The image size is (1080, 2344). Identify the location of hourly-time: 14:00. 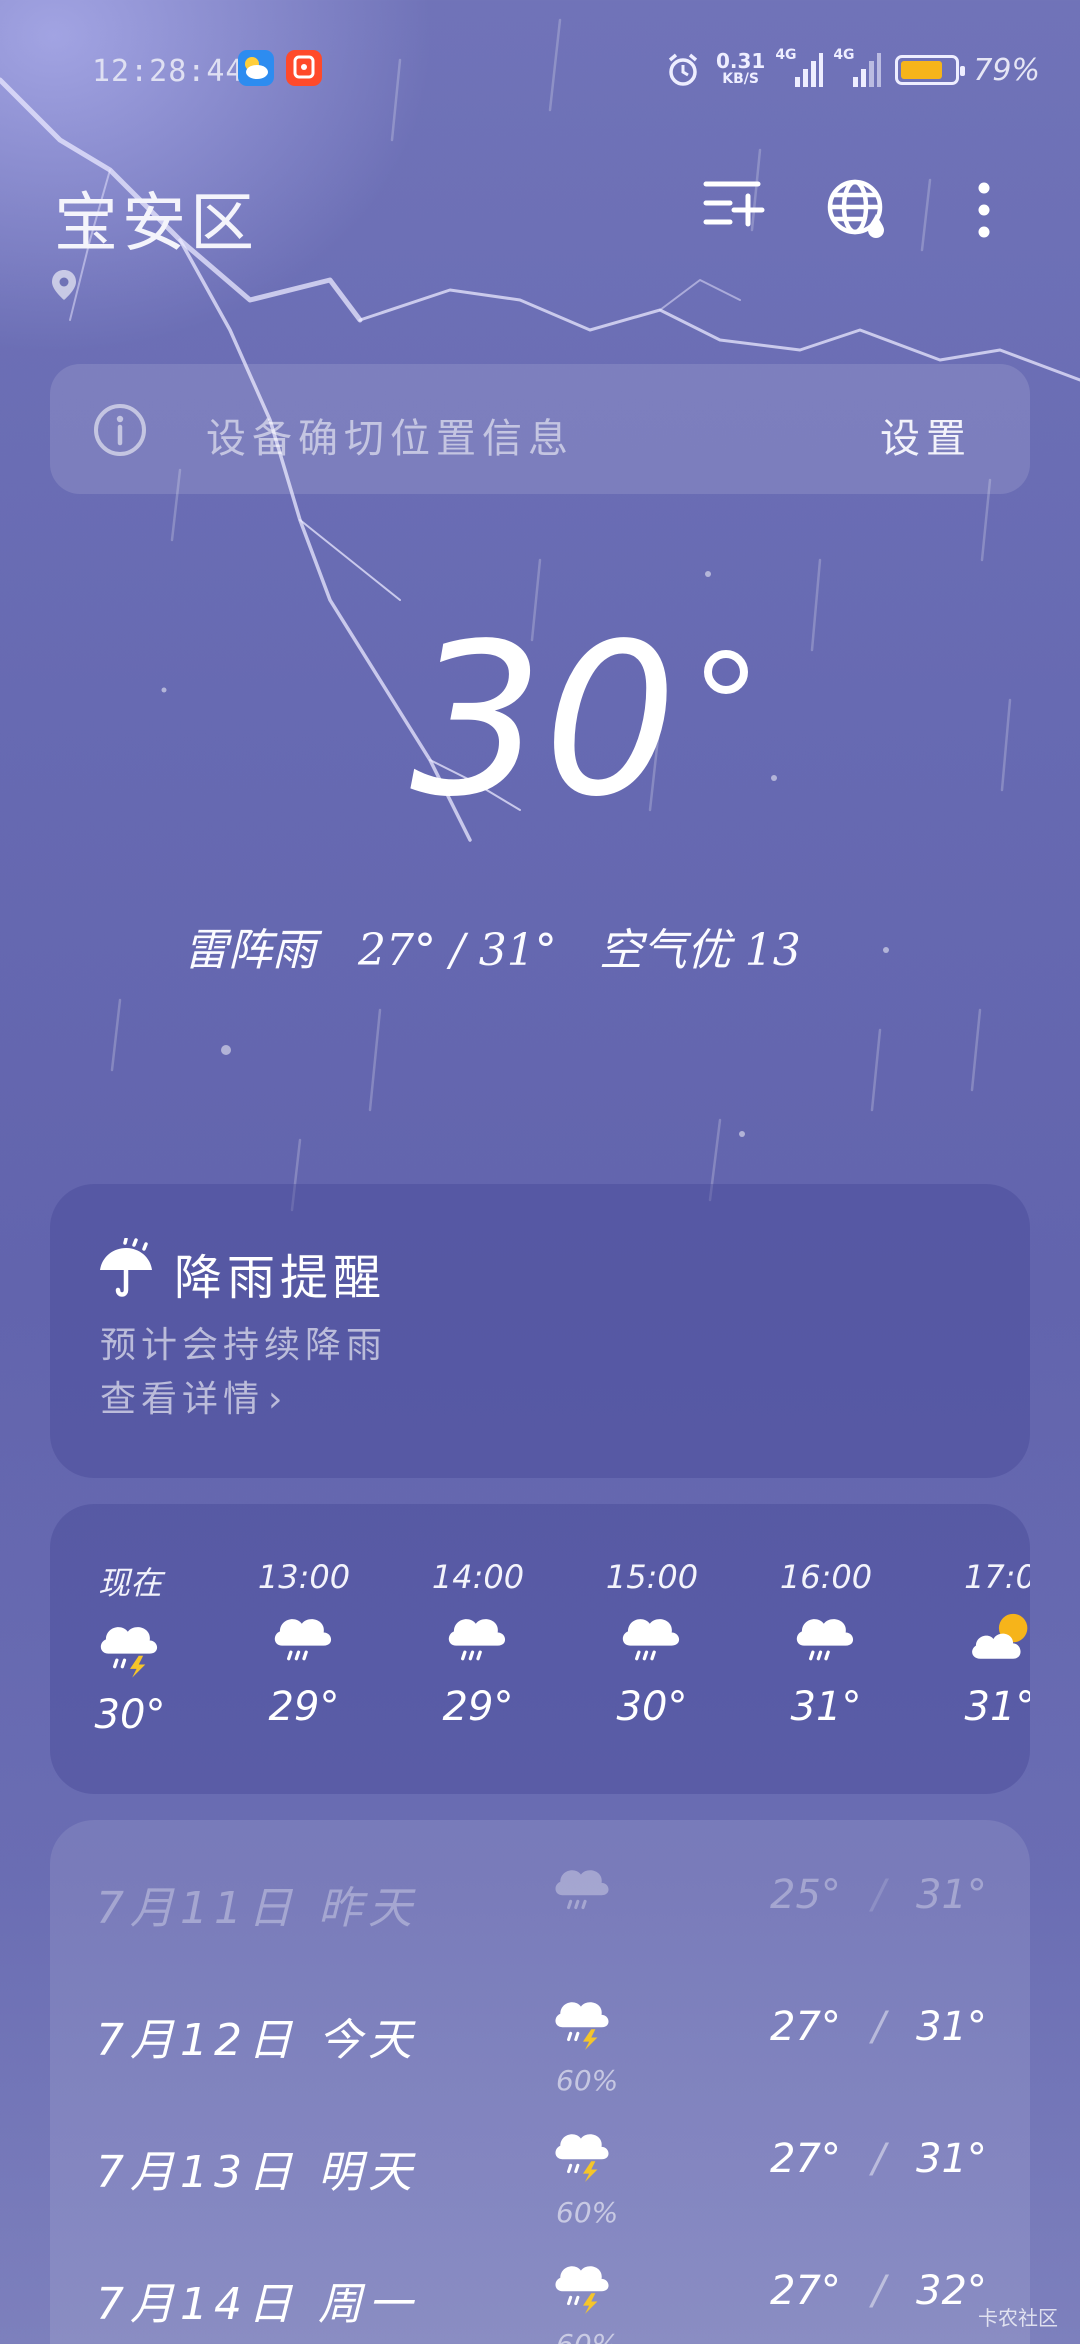
(478, 1577).